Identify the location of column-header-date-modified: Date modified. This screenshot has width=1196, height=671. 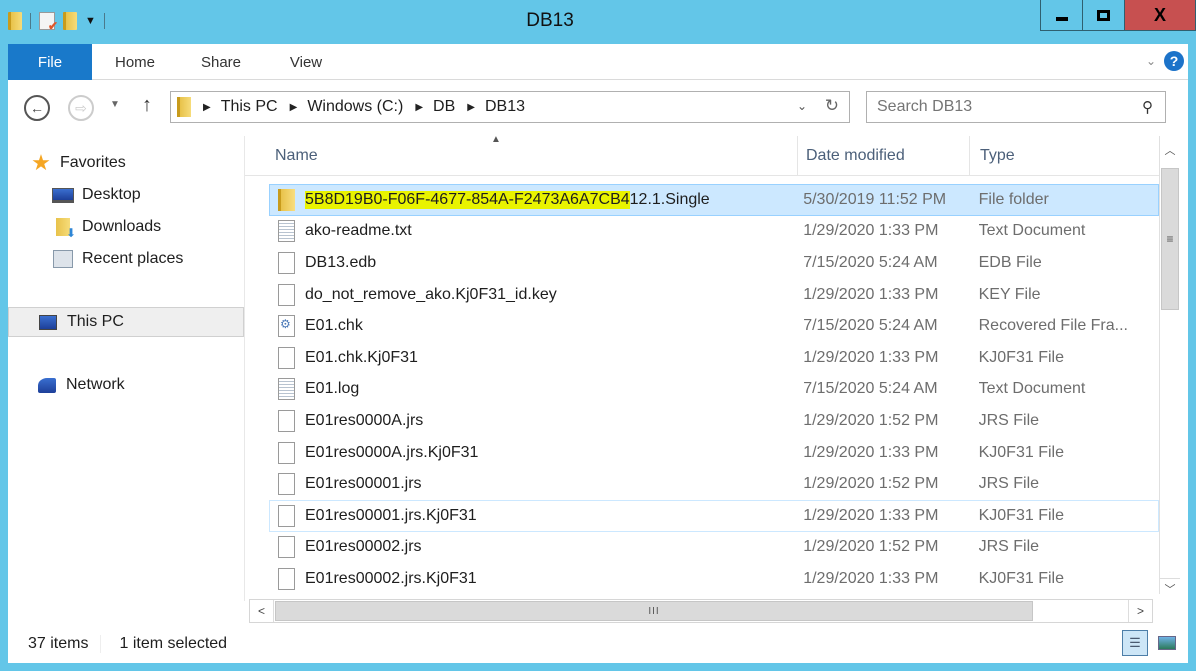
(884, 156).